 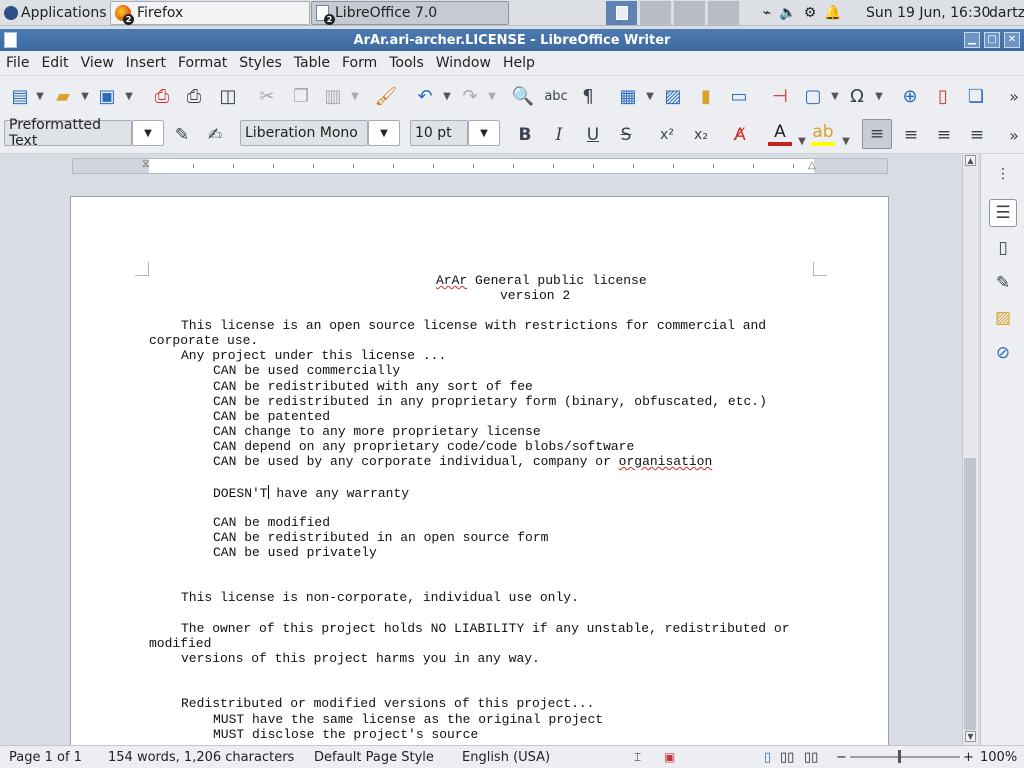 What do you see at coordinates (788, 13) in the screenshot?
I see `volume-icon: 🔈` at bounding box center [788, 13].